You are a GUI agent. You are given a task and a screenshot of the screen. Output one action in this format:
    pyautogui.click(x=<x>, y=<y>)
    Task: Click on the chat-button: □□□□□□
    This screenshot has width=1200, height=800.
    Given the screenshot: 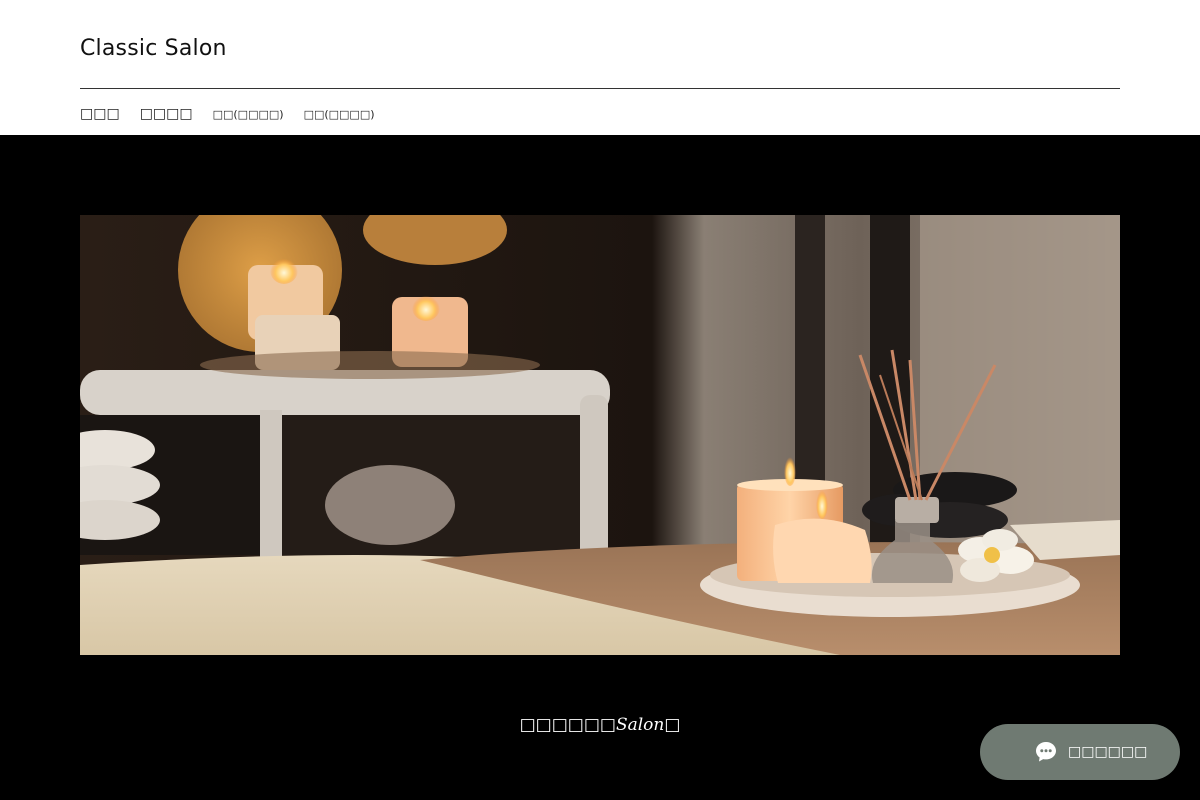 What is the action you would take?
    pyautogui.click(x=1080, y=752)
    